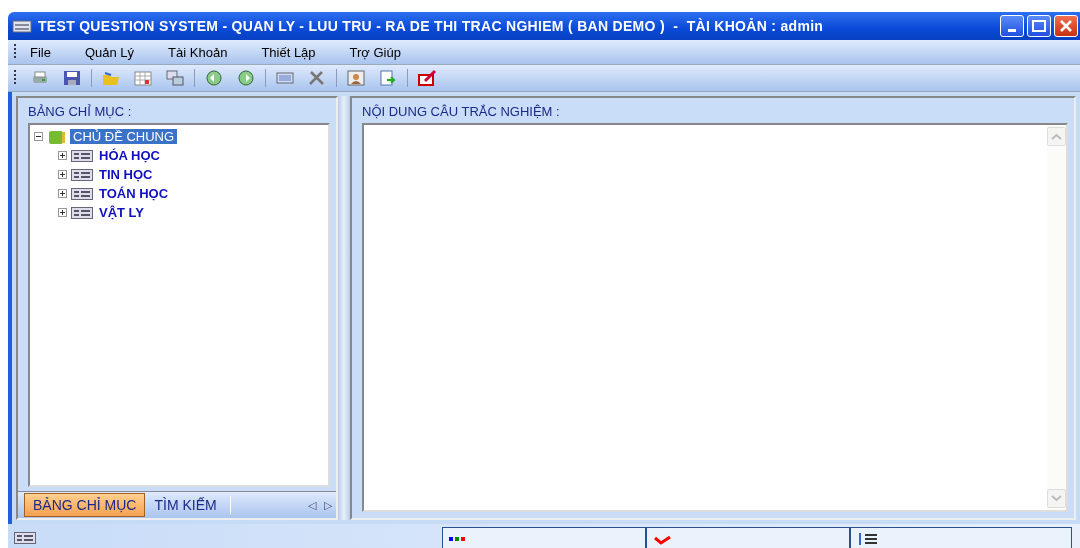 The width and height of the screenshot is (1080, 548). What do you see at coordinates (22, 26) in the screenshot?
I see `window-icon` at bounding box center [22, 26].